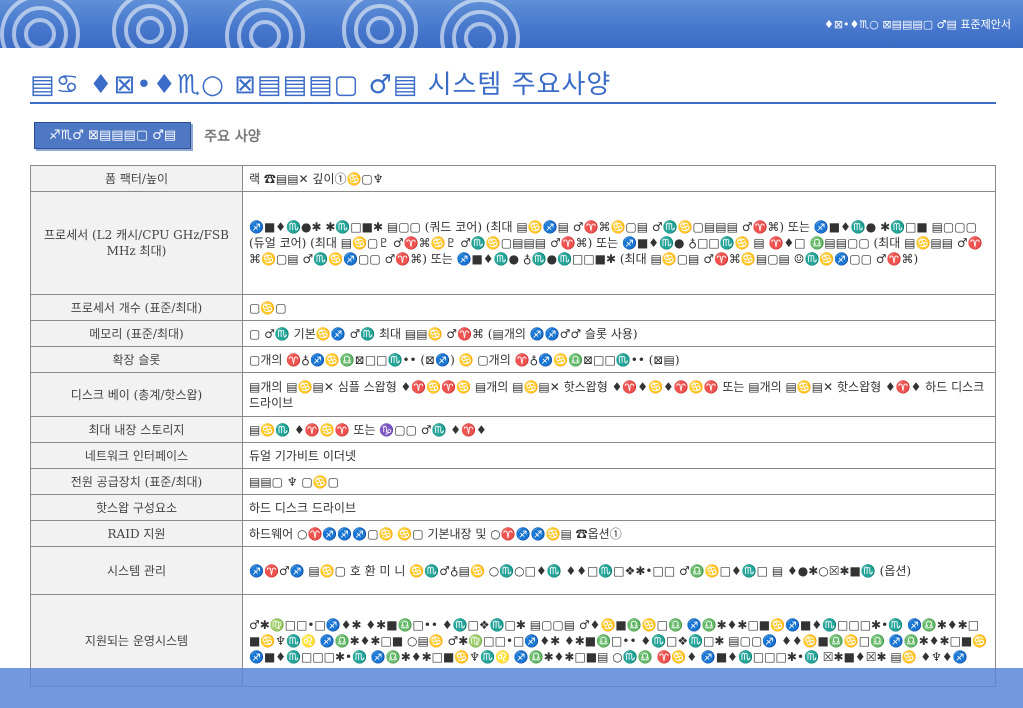  What do you see at coordinates (113, 135) in the screenshot?
I see `section-tab: ♐♏♂ ⊠▤▤▤▢ ♂▤` at bounding box center [113, 135].